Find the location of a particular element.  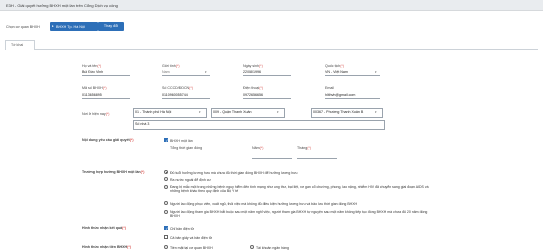

nationality-label: Quốc tịch(*) is located at coordinates (334, 66).